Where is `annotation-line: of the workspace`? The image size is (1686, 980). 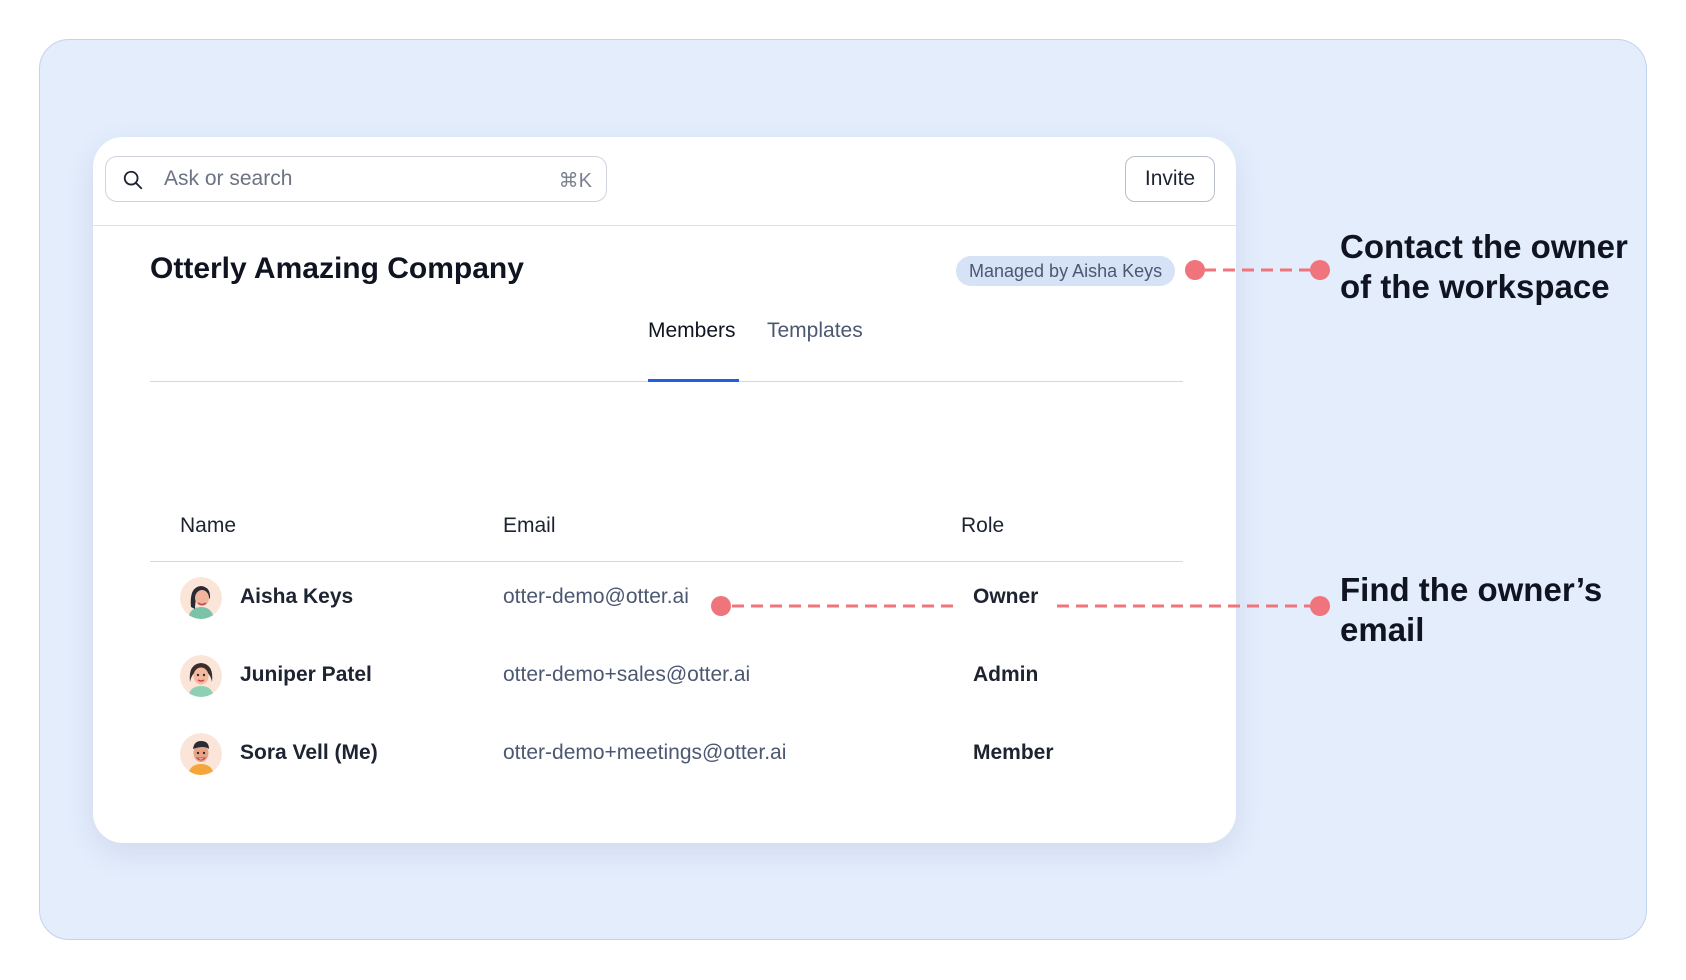 annotation-line: of the workspace is located at coordinates (1475, 286).